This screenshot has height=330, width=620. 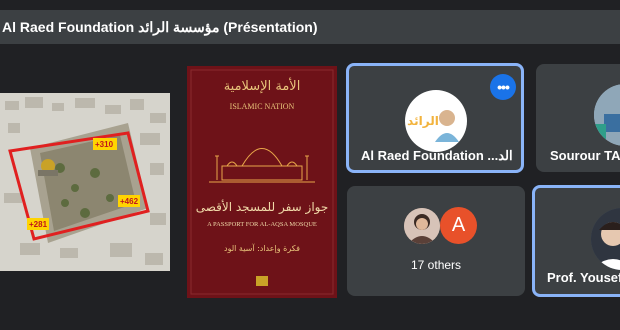 I want to click on others-initial-avatar: A, so click(x=458, y=225).